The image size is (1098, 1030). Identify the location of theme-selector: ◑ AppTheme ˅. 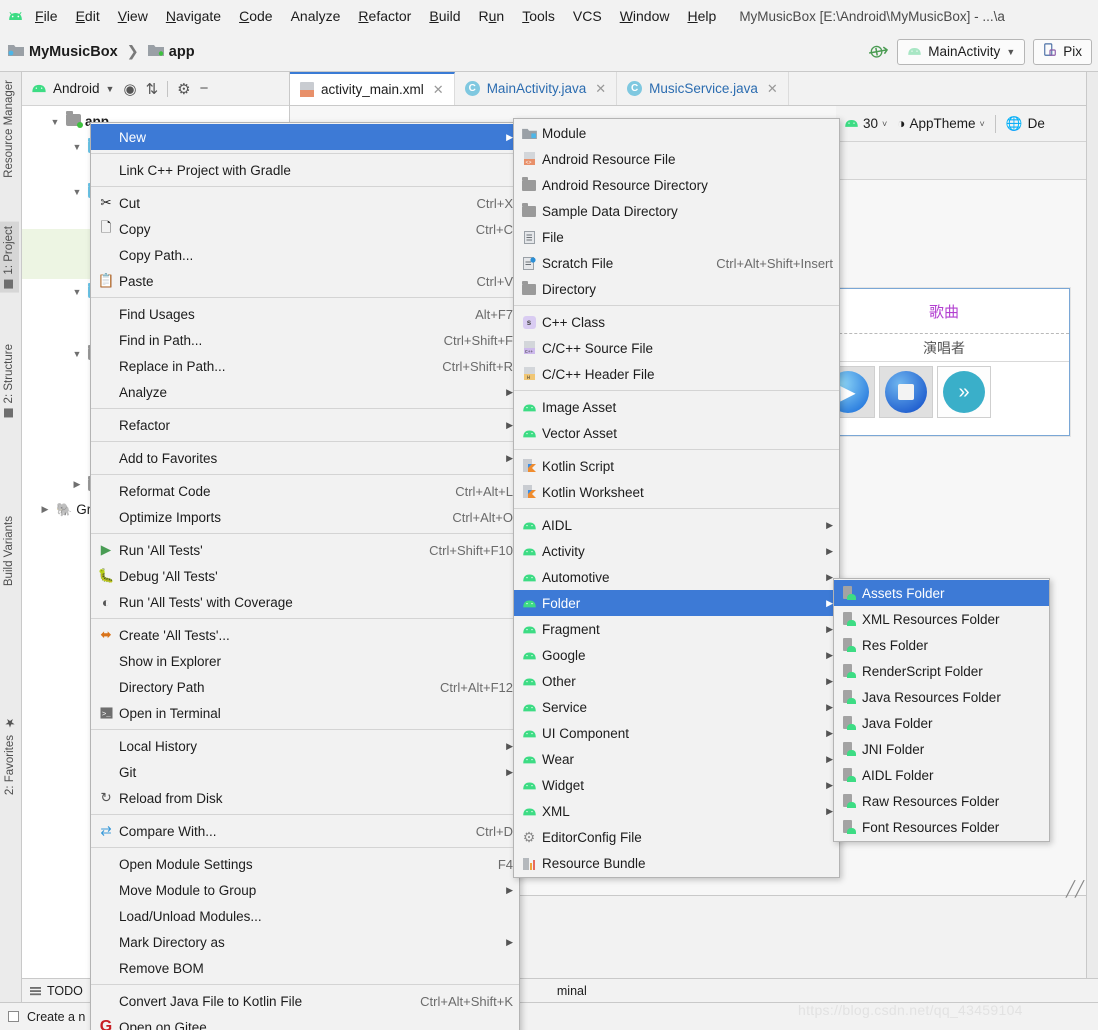
(940, 123).